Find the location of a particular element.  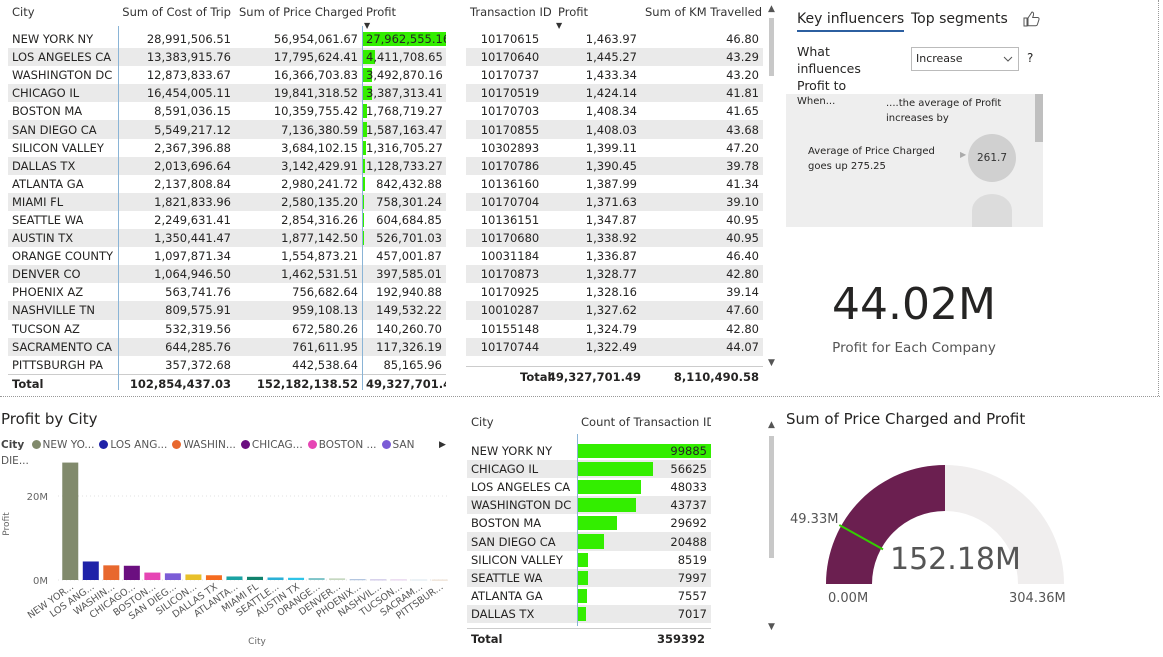

table-row: DALLAS TX 7017 is located at coordinates (589, 613).